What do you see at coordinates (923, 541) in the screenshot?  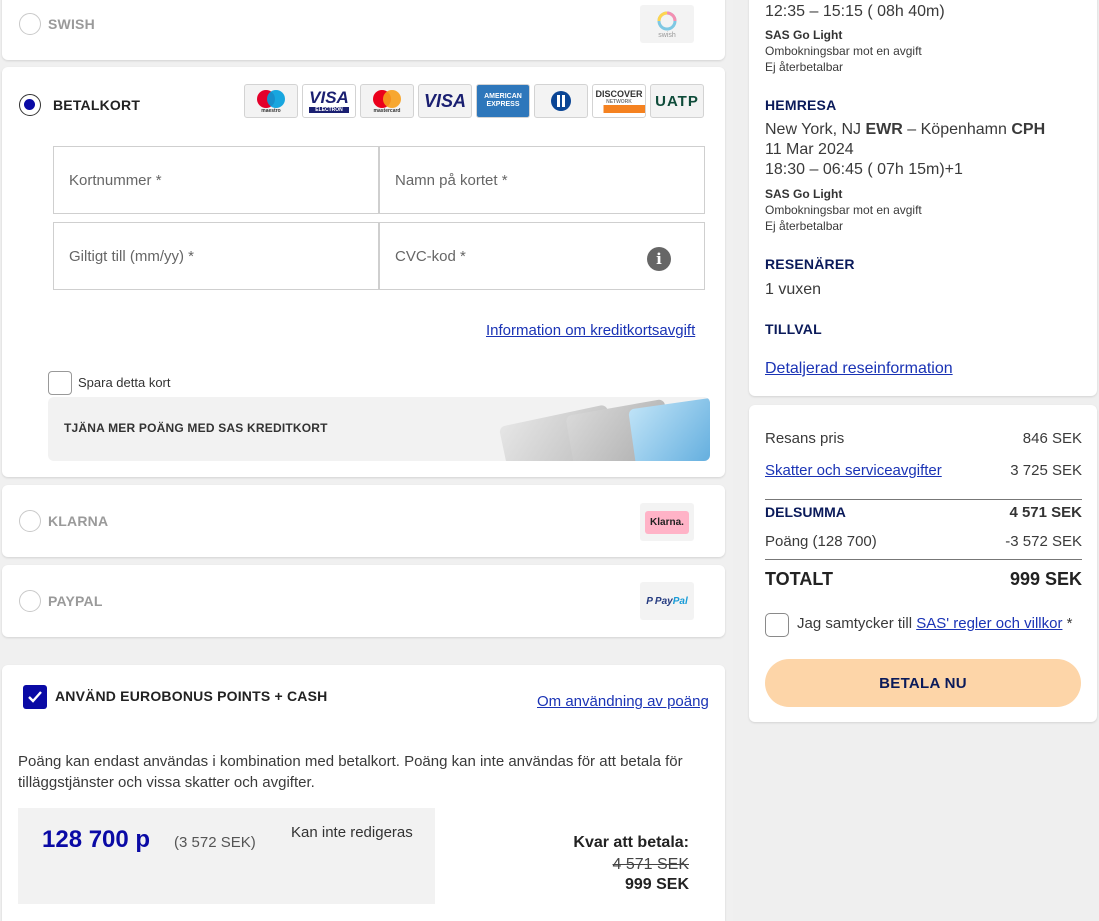 I see `points-row: Poäng (128 700) -3 572 SEK` at bounding box center [923, 541].